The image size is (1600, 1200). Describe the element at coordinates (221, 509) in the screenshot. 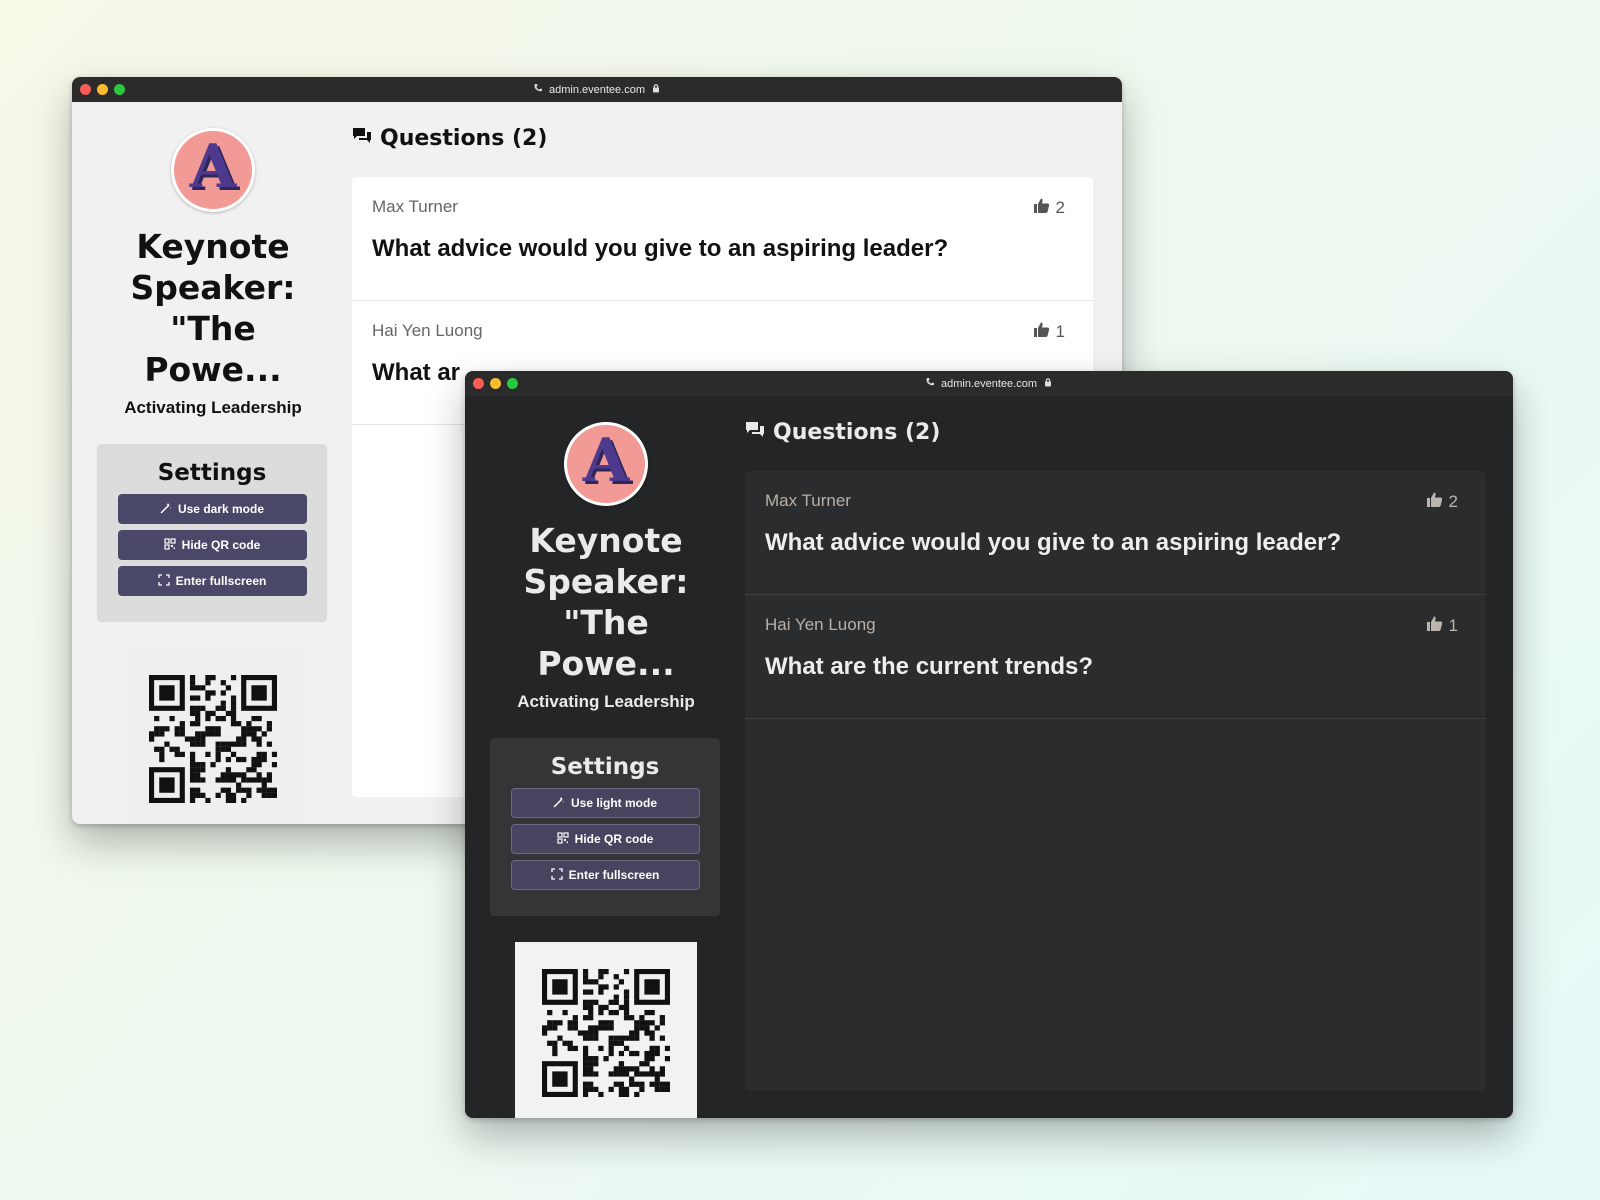

I see `toggle-theme-label: Use dark mode` at that location.